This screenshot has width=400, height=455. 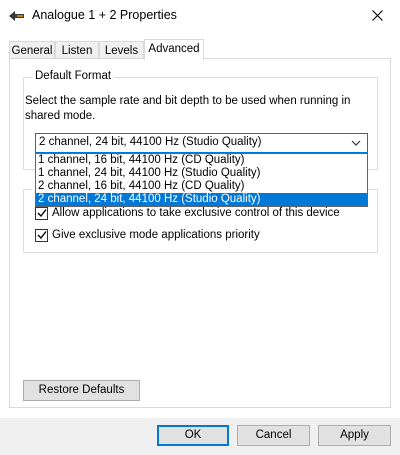 What do you see at coordinates (81, 390) in the screenshot?
I see `restore-defaults-button: Restore Defaults` at bounding box center [81, 390].